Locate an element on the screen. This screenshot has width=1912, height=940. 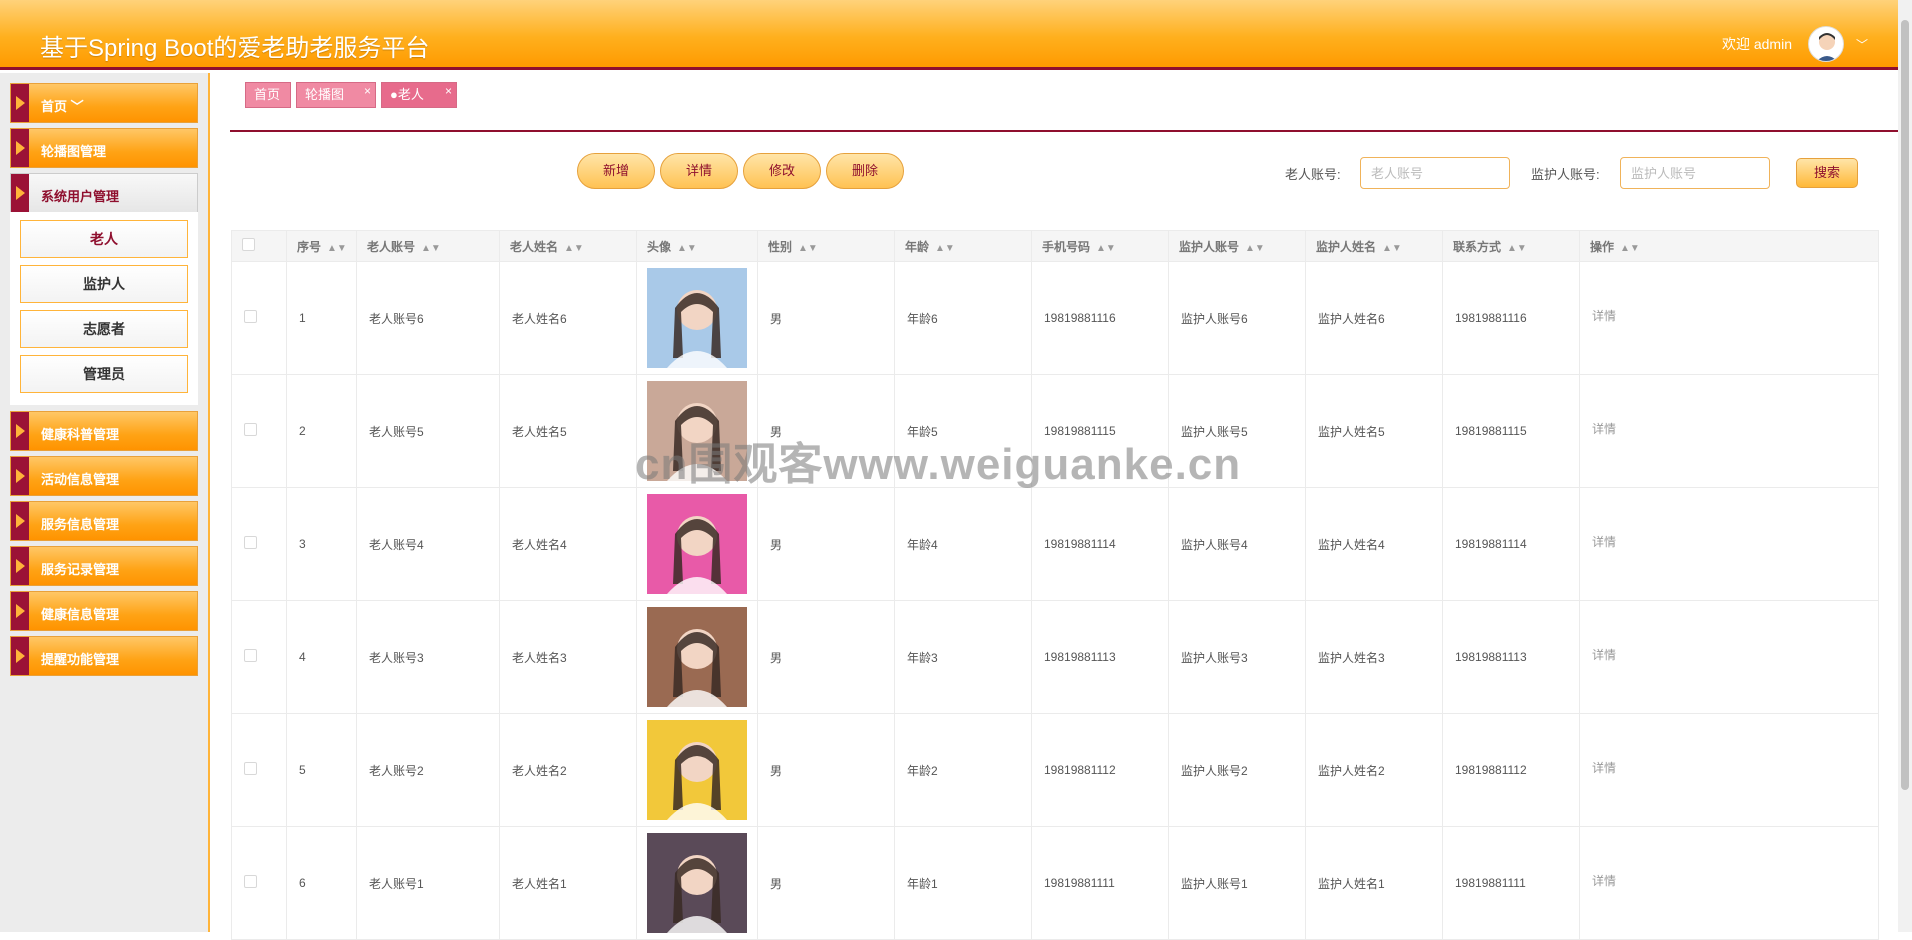
guardian-account-input is located at coordinates (1695, 173).